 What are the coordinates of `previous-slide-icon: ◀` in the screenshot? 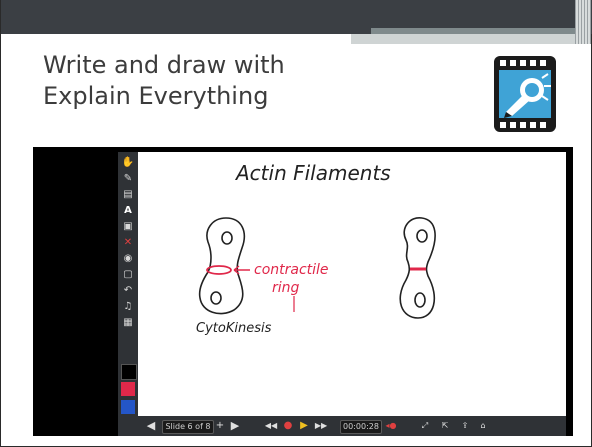 It's located at (151, 426).